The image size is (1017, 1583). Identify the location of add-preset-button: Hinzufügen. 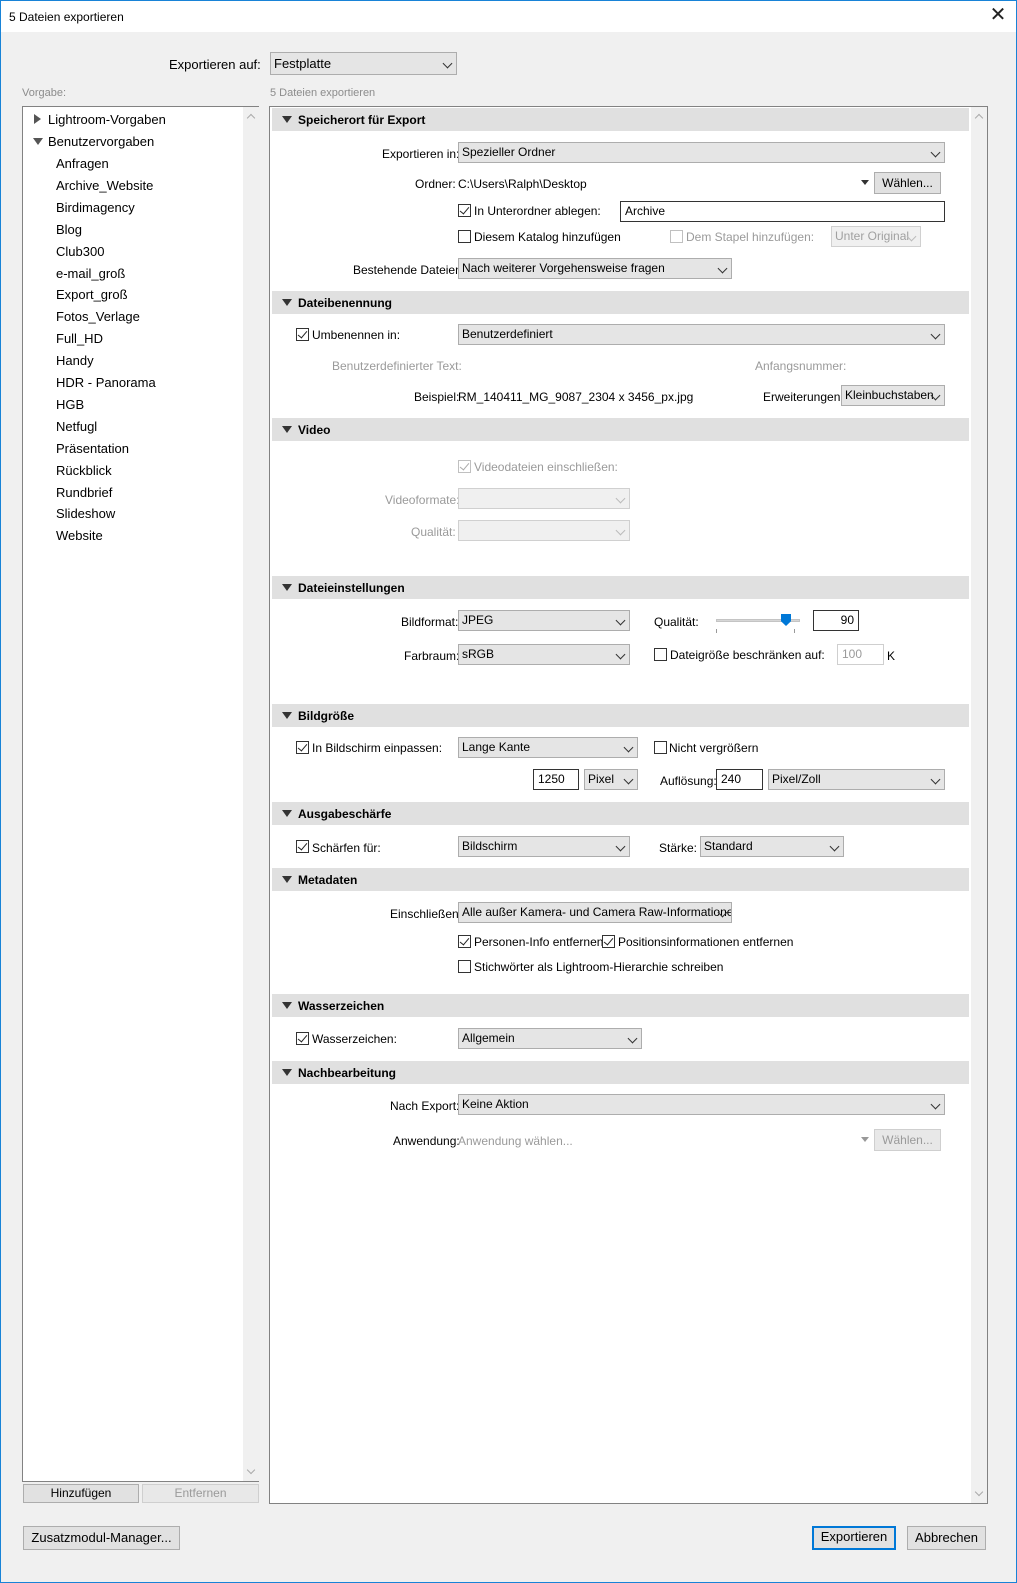
(81, 1493).